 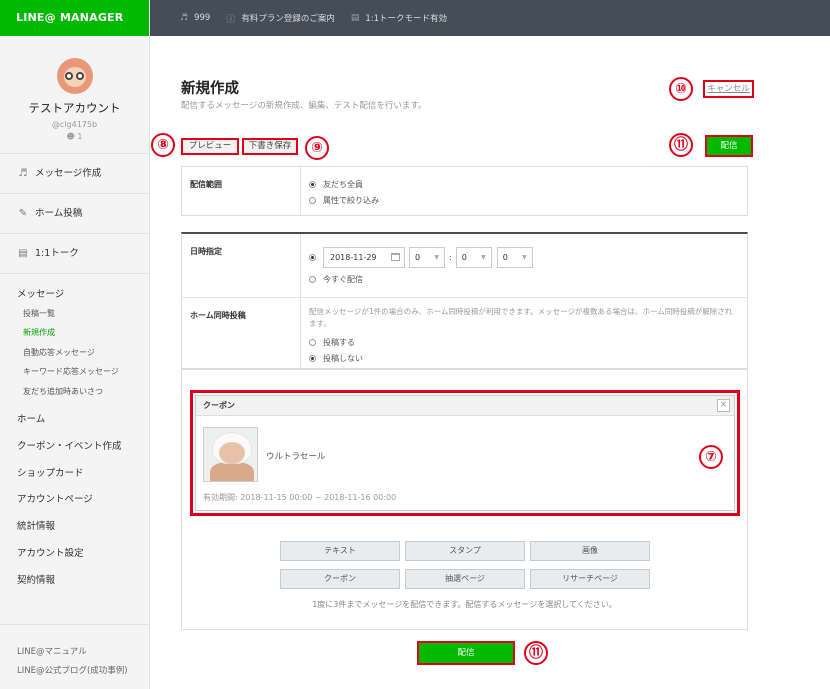 What do you see at coordinates (395, 257) in the screenshot?
I see `calendar-icon` at bounding box center [395, 257].